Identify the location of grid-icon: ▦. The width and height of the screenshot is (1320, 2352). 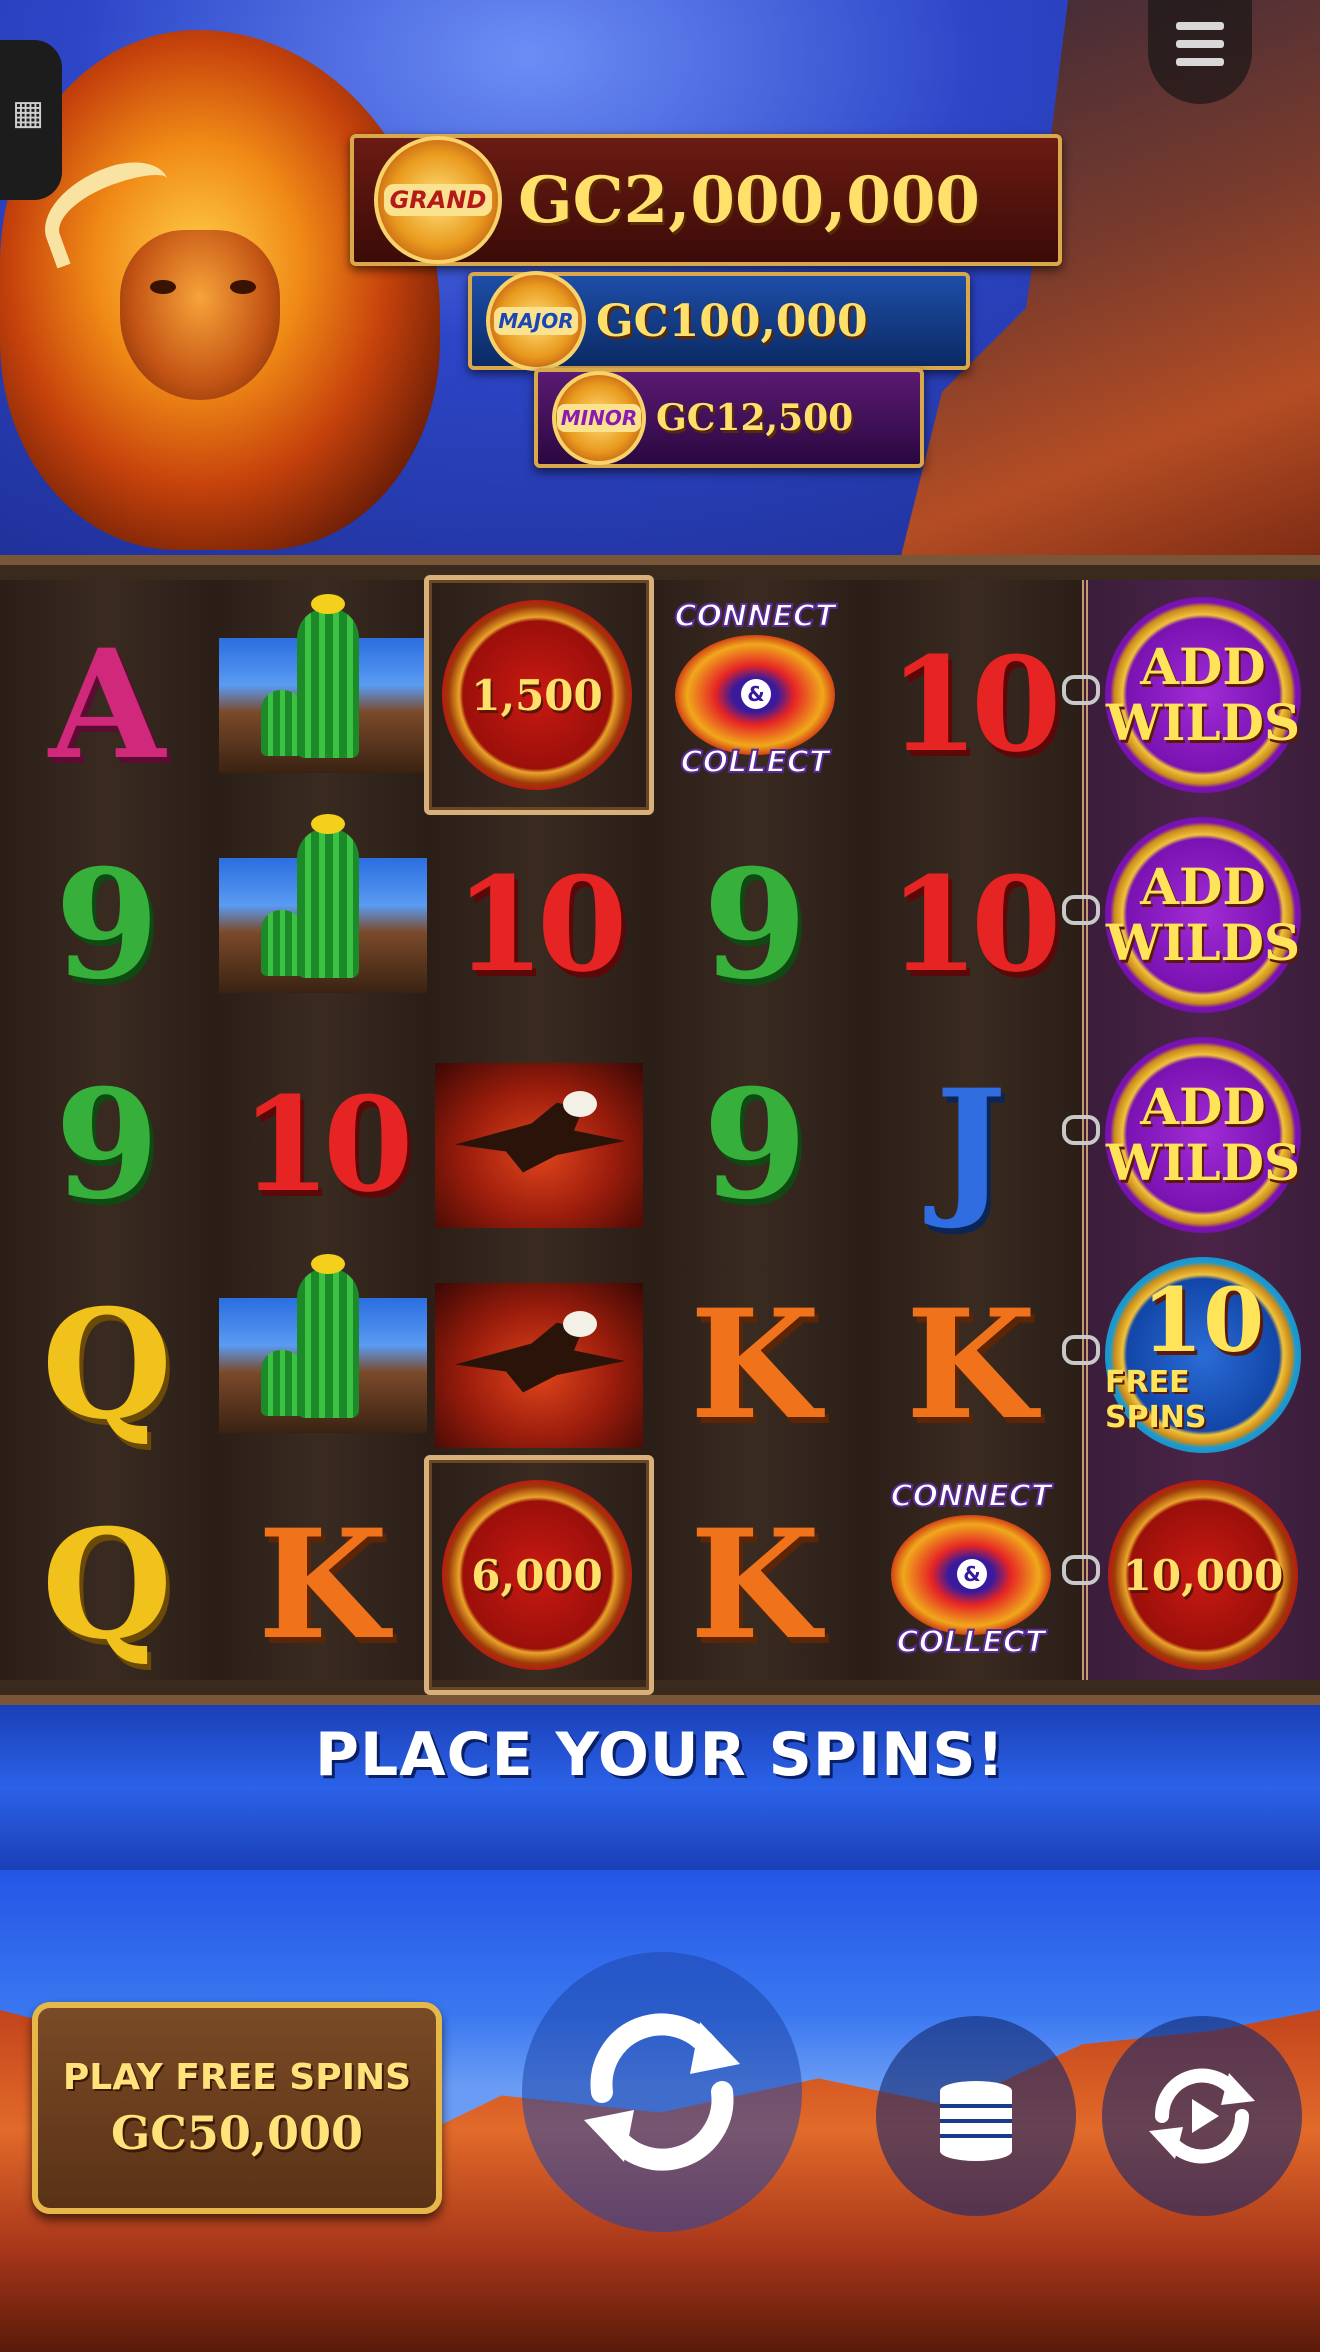
(28, 113).